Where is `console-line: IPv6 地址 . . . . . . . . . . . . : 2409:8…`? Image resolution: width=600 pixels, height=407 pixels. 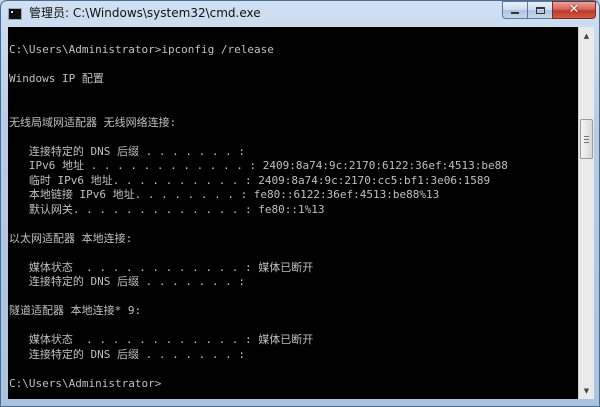
console-line: IPv6 地址 . . . . . . . . . . . . : 2409:8… is located at coordinates (258, 165).